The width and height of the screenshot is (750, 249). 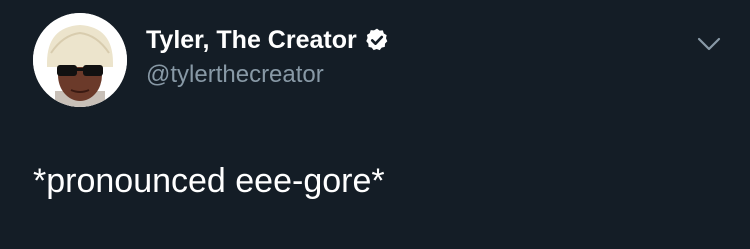 I want to click on avatar, so click(x=80, y=60).